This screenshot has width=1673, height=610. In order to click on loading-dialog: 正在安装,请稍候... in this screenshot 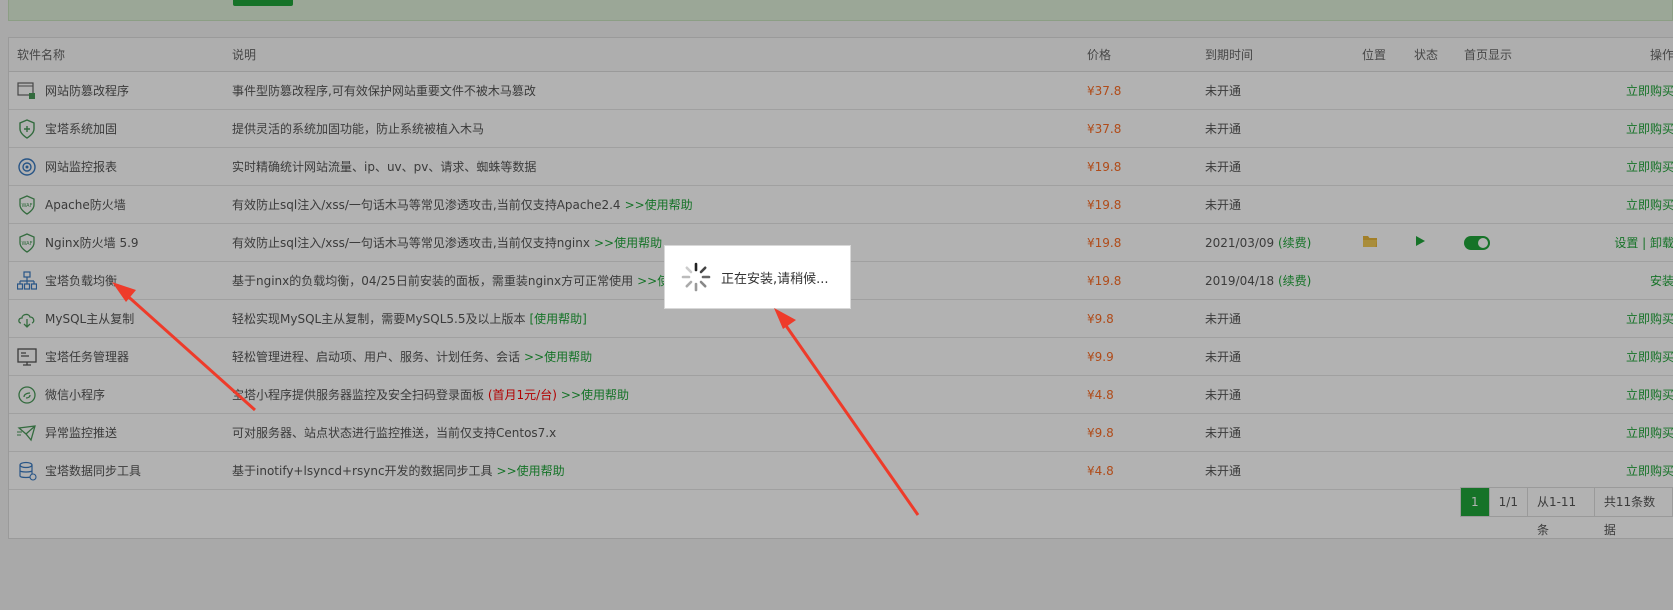, I will do `click(757, 277)`.